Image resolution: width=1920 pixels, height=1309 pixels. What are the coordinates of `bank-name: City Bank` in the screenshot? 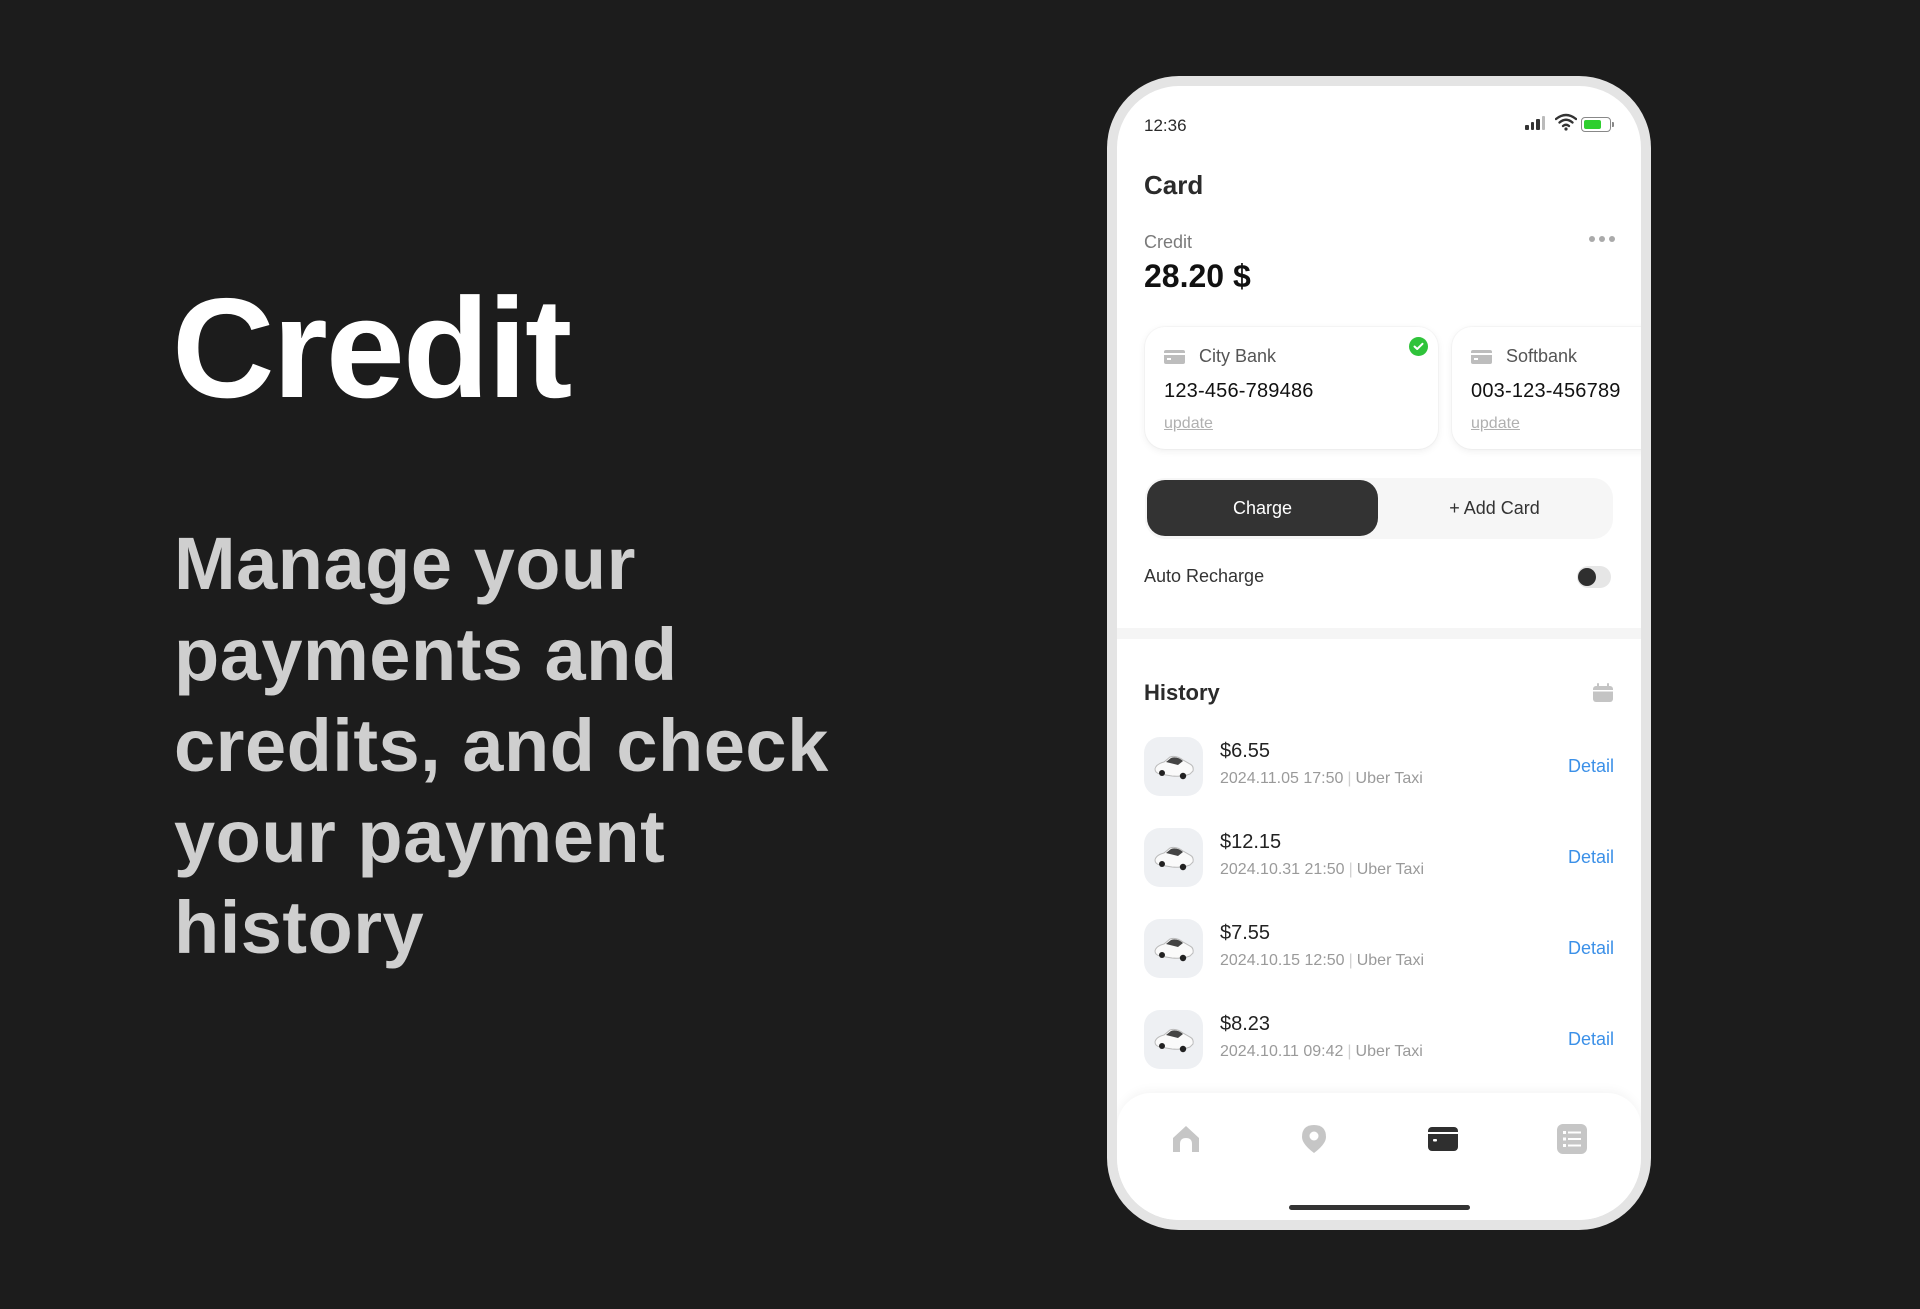 It's located at (1238, 356).